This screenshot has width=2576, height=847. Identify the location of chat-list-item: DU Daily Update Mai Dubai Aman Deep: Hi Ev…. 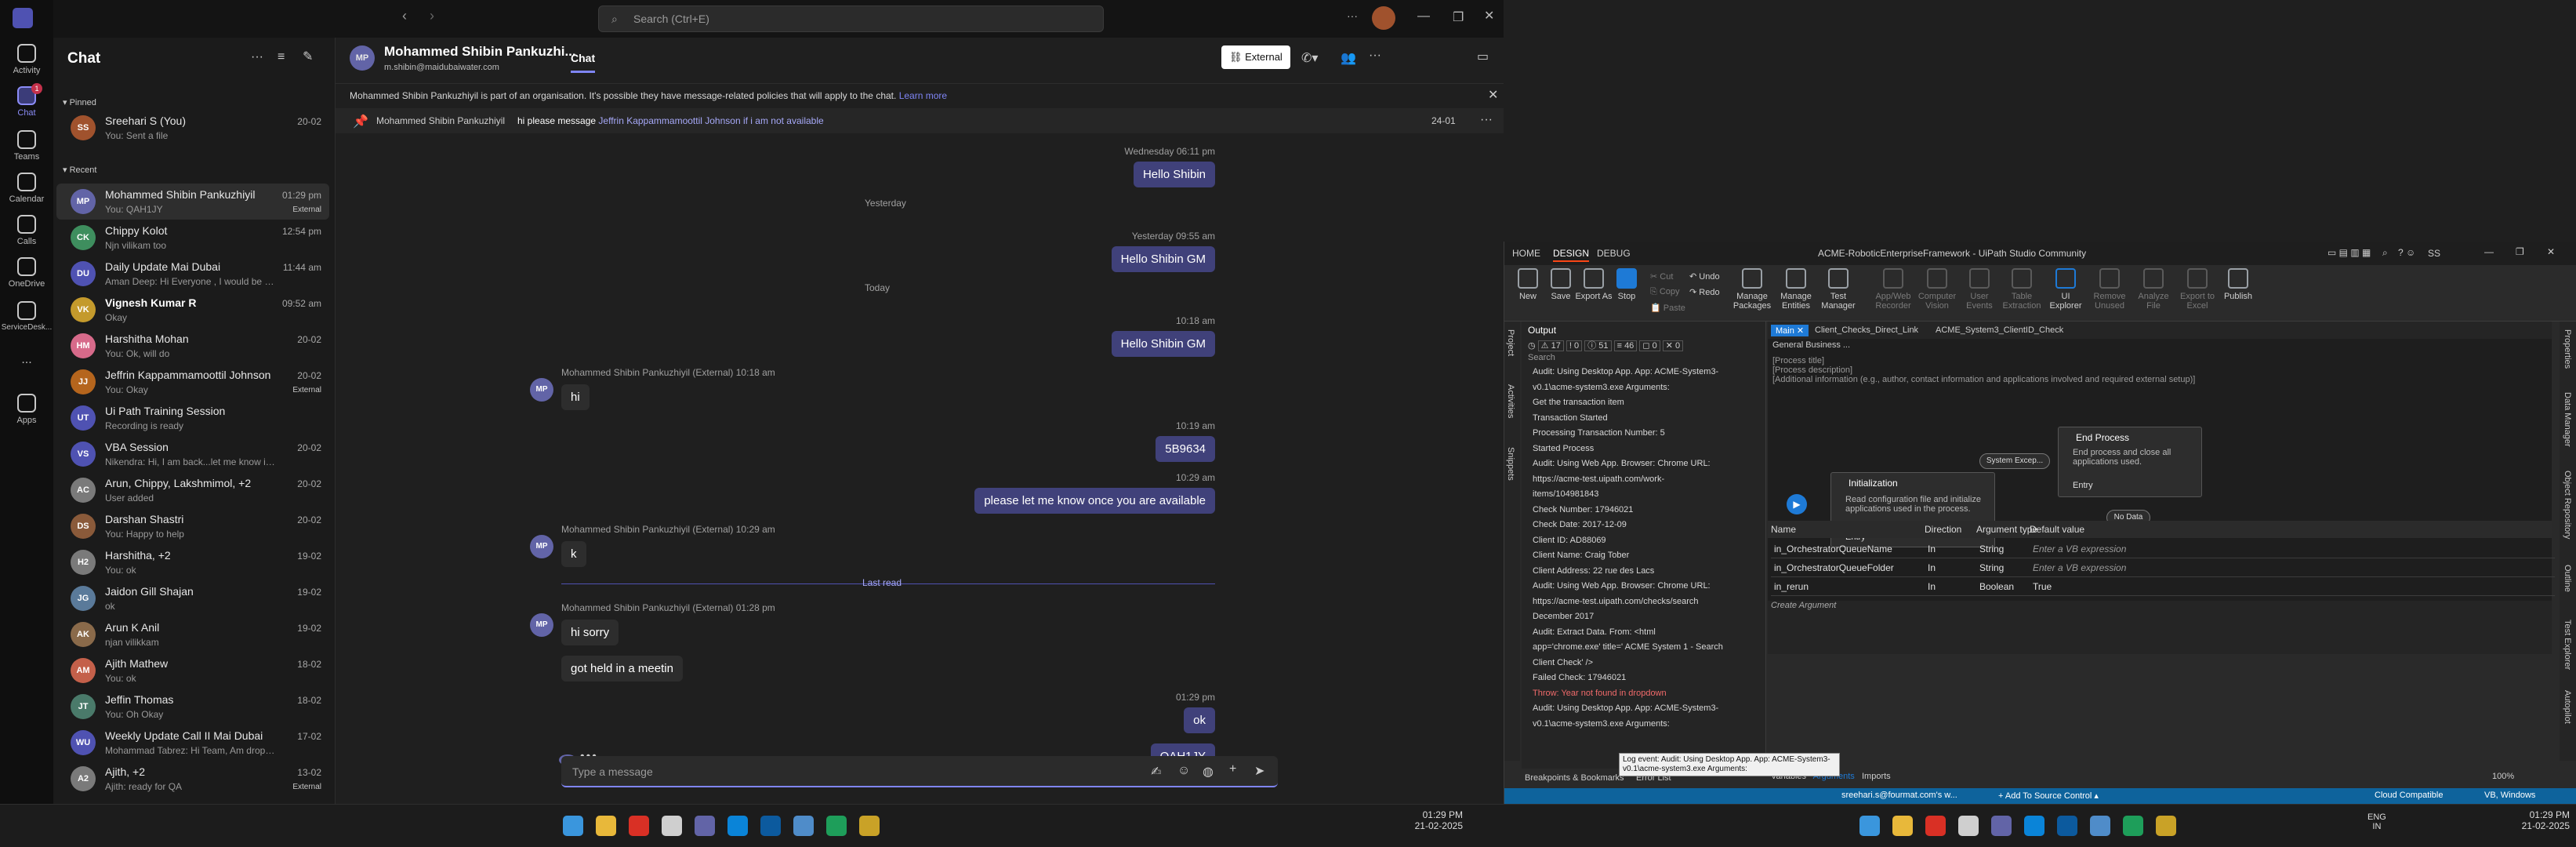
(193, 274).